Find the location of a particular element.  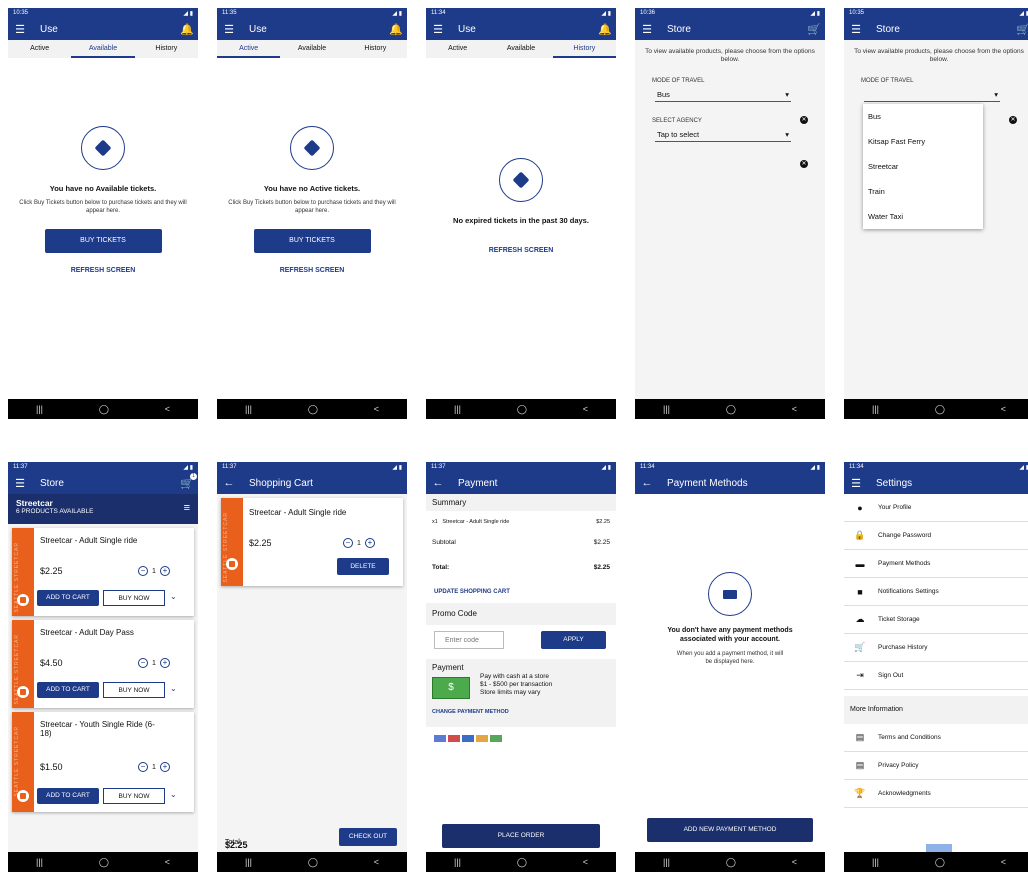

settings-item-ticket-storage: ☁ Ticket Storage is located at coordinates (936, 620).